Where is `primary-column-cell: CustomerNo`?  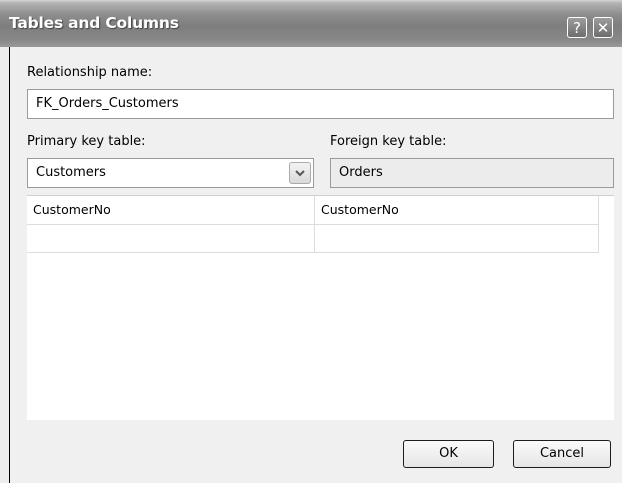
primary-column-cell: CustomerNo is located at coordinates (171, 210).